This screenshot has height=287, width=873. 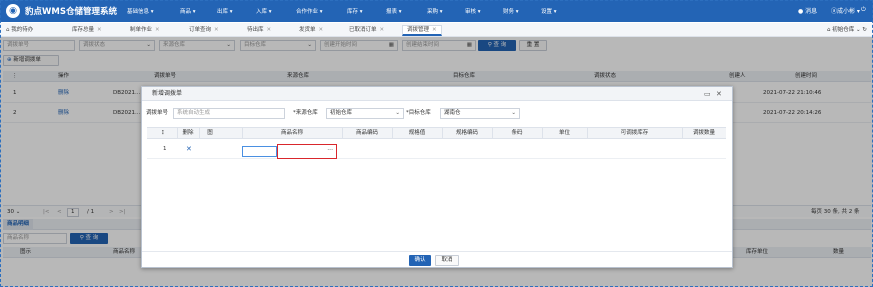 What do you see at coordinates (394, 11) in the screenshot?
I see `menu-reports: 报表 ▾` at bounding box center [394, 11].